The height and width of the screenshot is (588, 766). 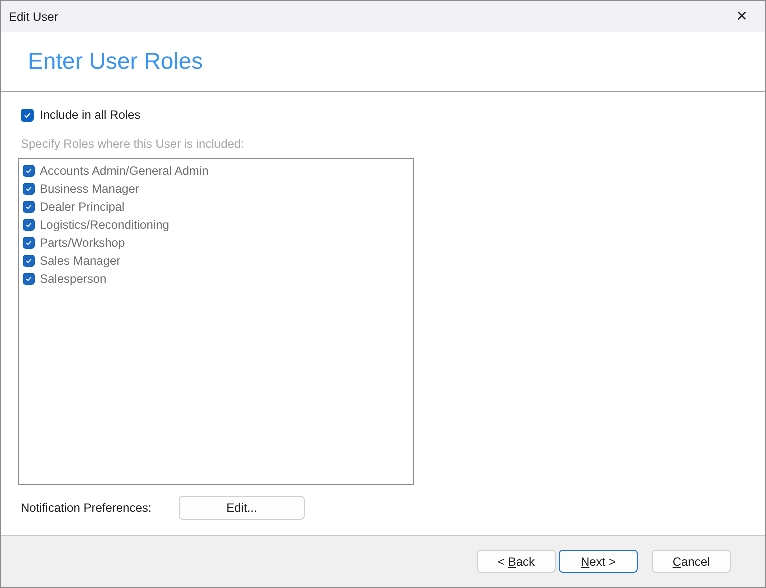 What do you see at coordinates (73, 279) in the screenshot?
I see `role-label: Salesperson` at bounding box center [73, 279].